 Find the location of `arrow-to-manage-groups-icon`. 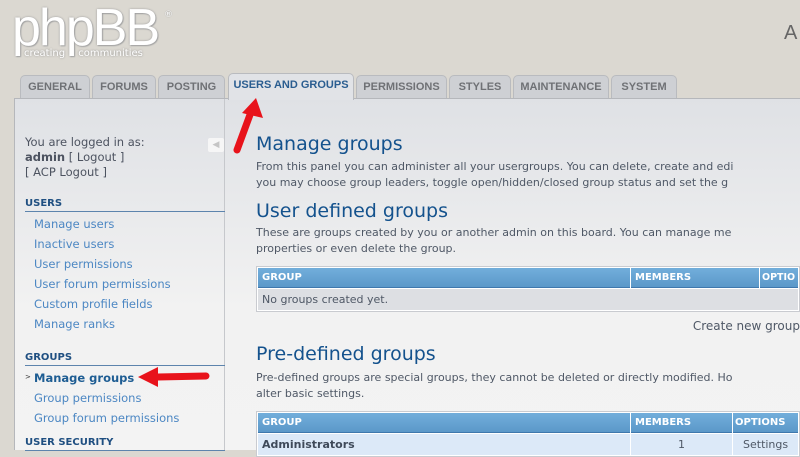

arrow-to-manage-groups-icon is located at coordinates (174, 377).